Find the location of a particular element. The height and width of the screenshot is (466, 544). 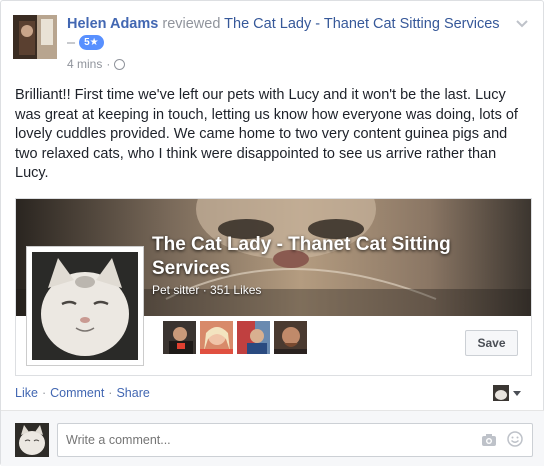

friend-thumbnails is located at coordinates (235, 337).